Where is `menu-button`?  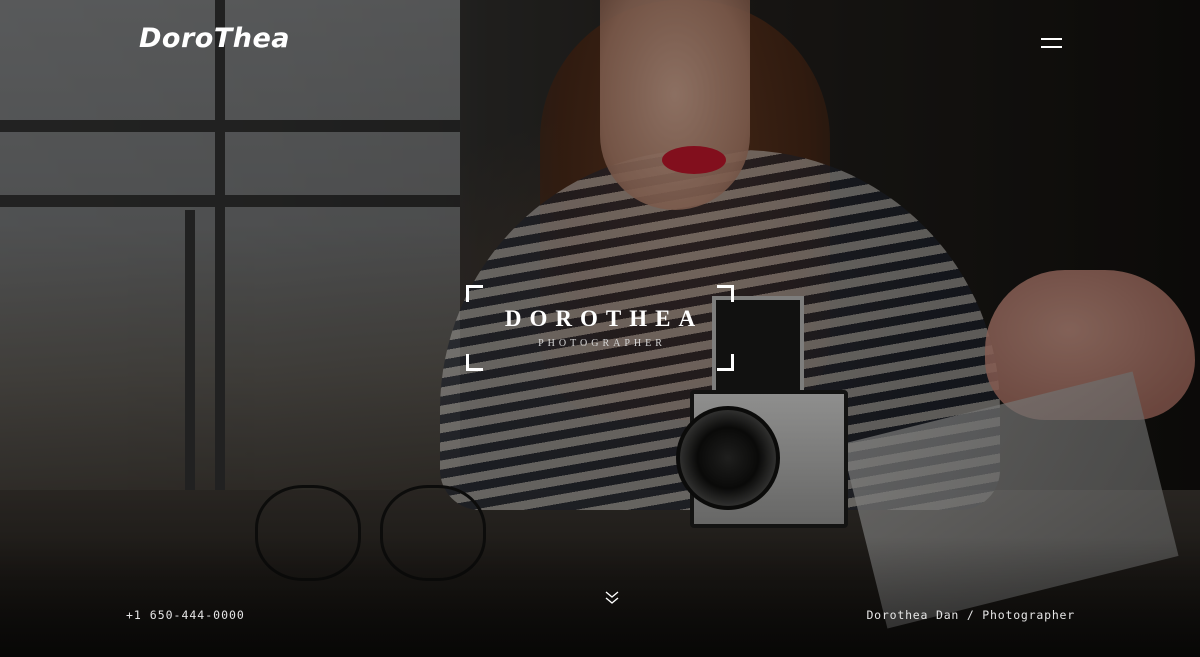 menu-button is located at coordinates (1052, 44).